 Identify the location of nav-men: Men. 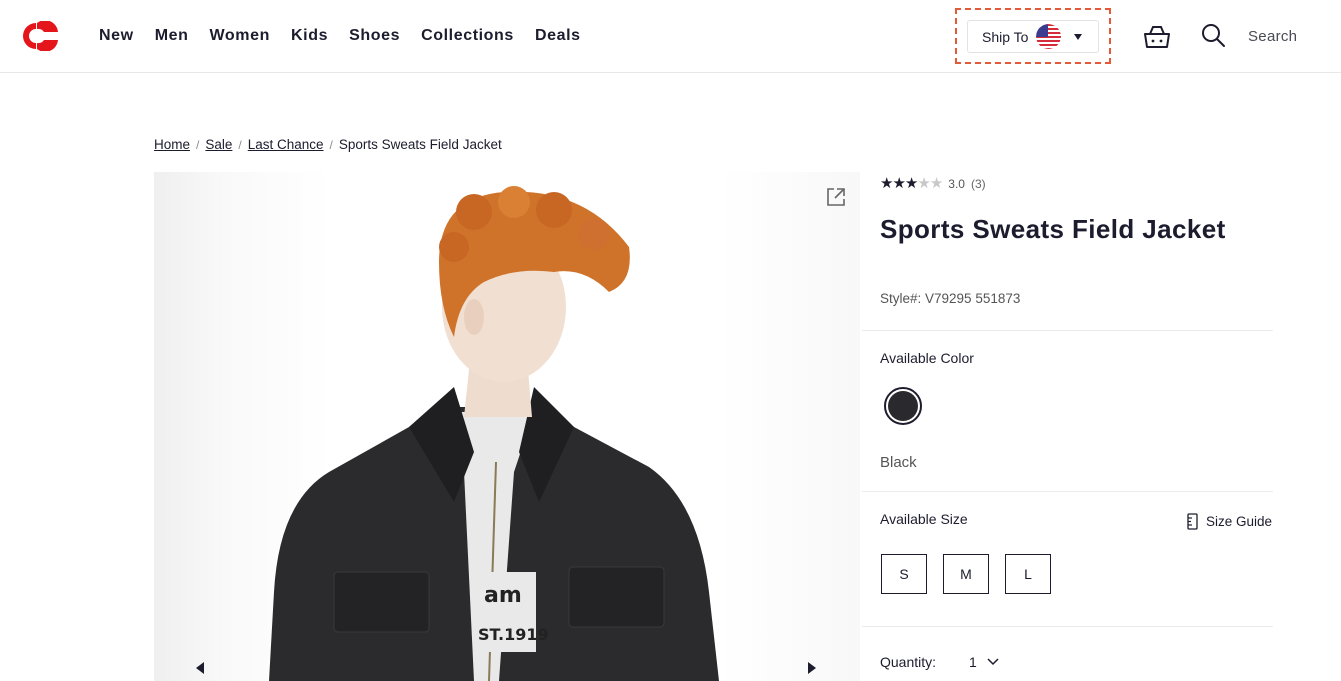
(172, 36).